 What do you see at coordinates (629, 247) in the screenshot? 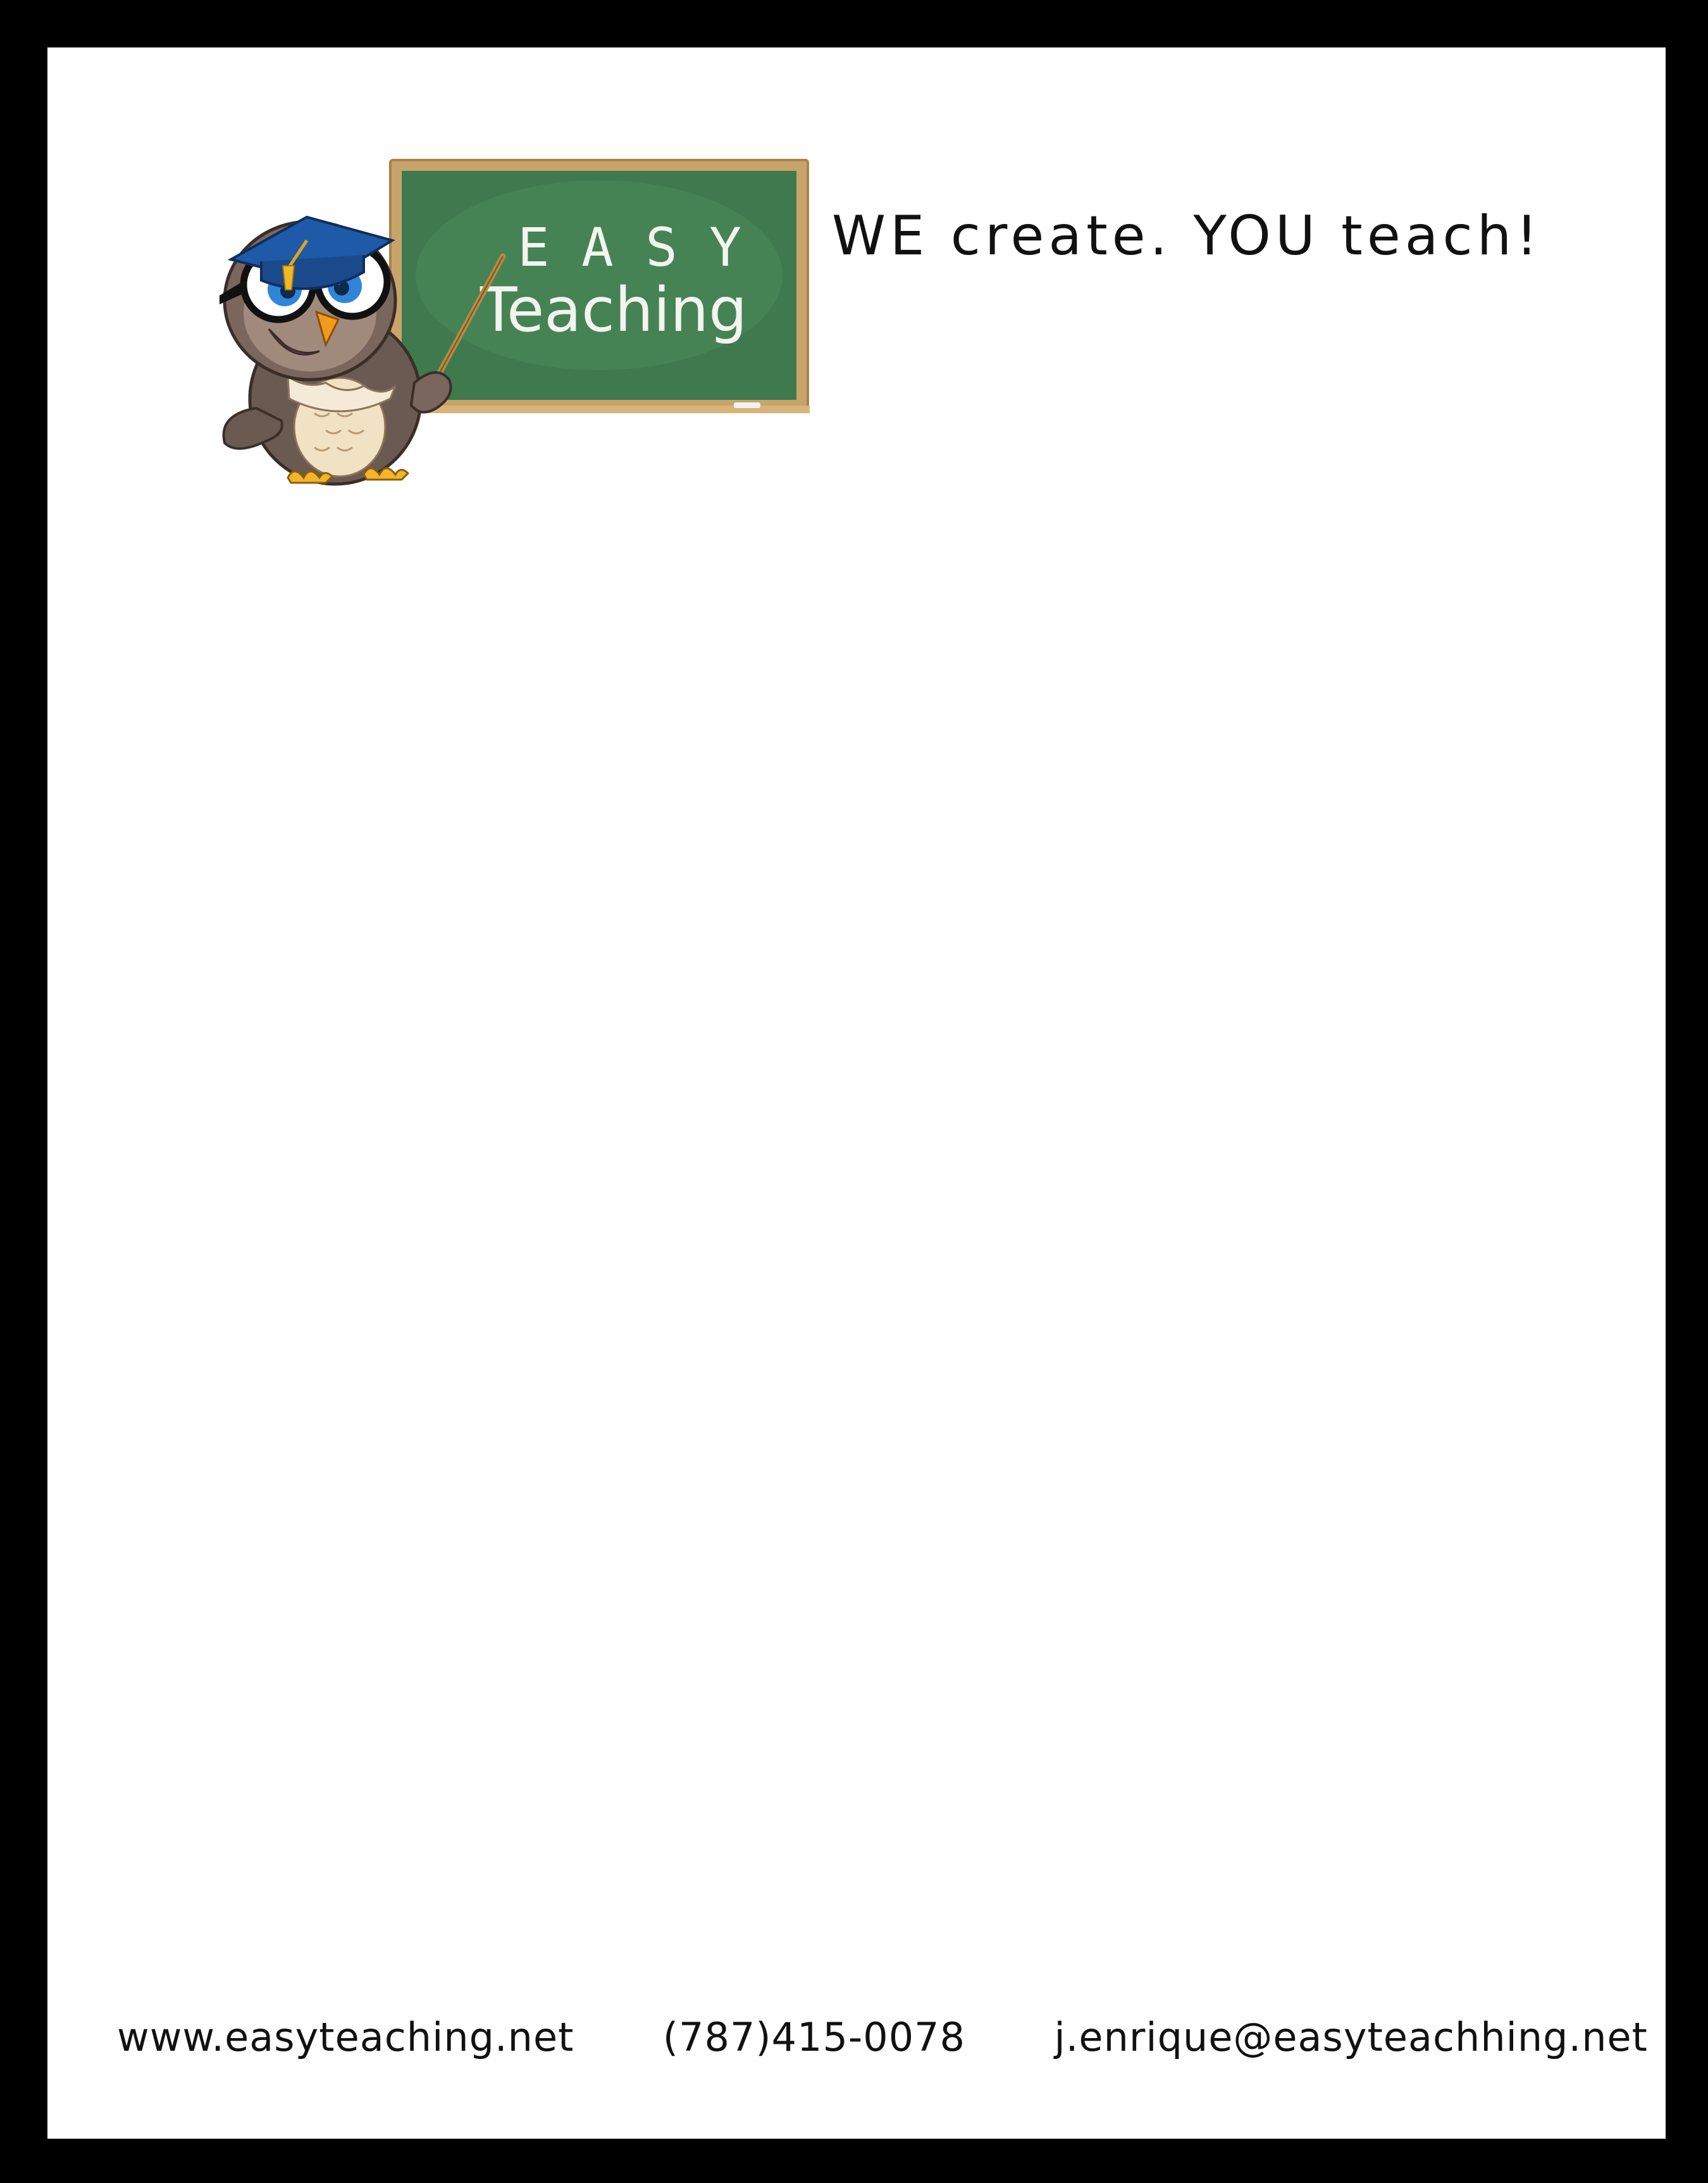
I see `board-text-easy: E A S Y` at bounding box center [629, 247].